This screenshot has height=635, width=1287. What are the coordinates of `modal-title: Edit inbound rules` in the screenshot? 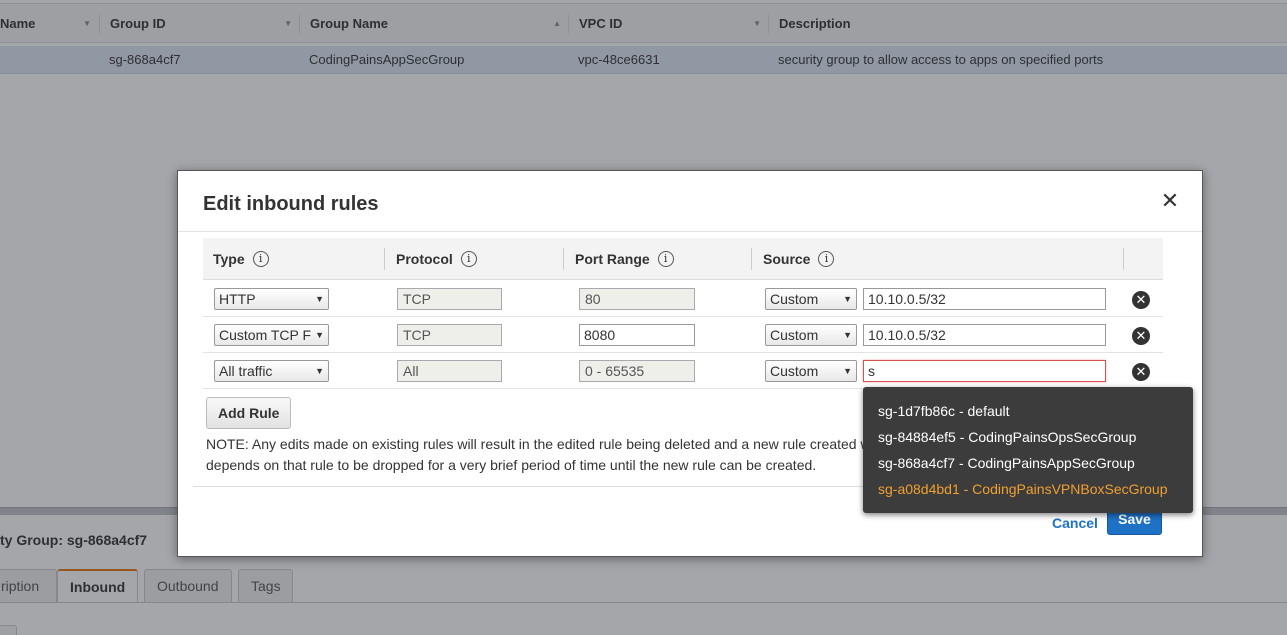 It's located at (291, 204).